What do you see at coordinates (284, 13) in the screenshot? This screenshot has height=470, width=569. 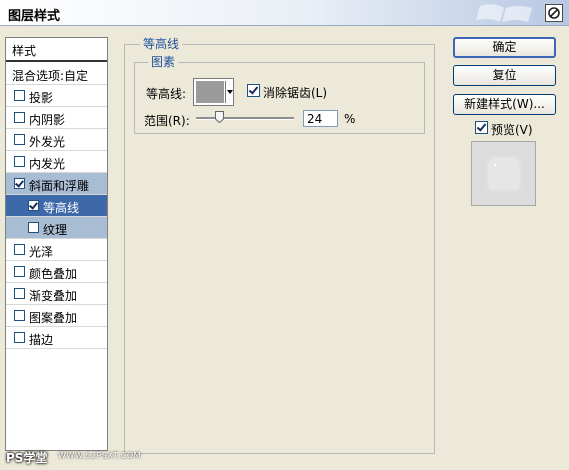 I see `title-bar: 图层样式` at bounding box center [284, 13].